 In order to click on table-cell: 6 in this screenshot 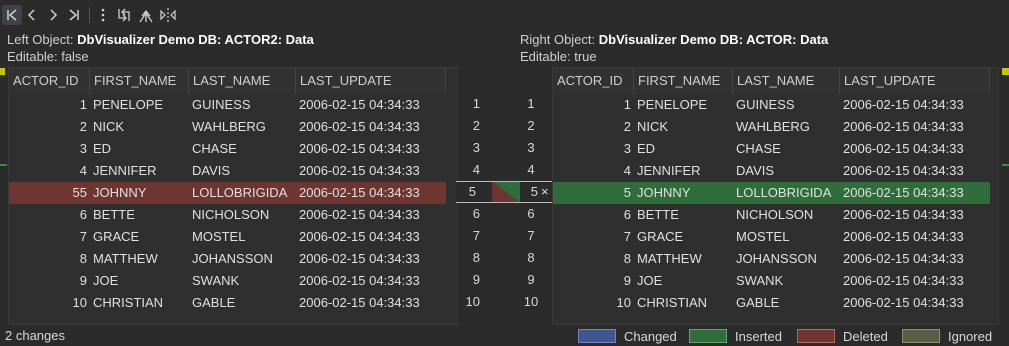, I will do `click(49, 215)`.